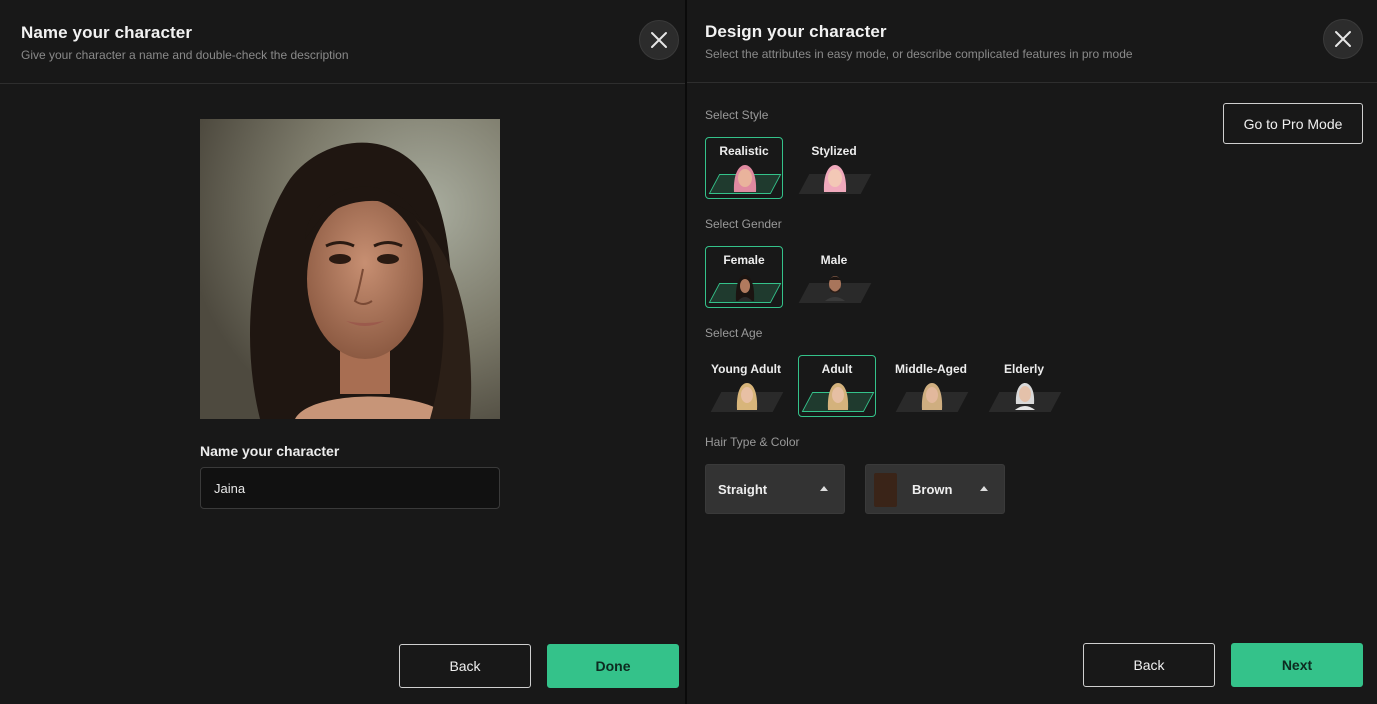 The image size is (1377, 704). What do you see at coordinates (1293, 123) in the screenshot?
I see `pro-mode-button: Go to Pro Mode` at bounding box center [1293, 123].